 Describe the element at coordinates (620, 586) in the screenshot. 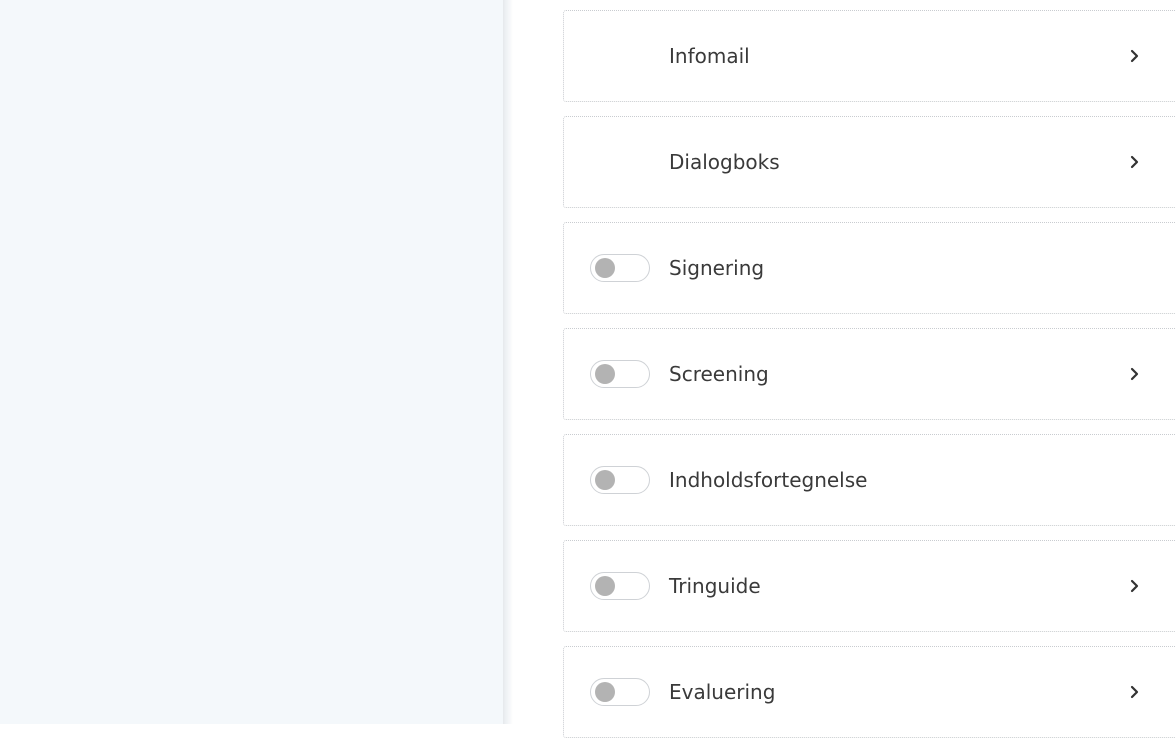

I see `tringuide-toggle` at that location.